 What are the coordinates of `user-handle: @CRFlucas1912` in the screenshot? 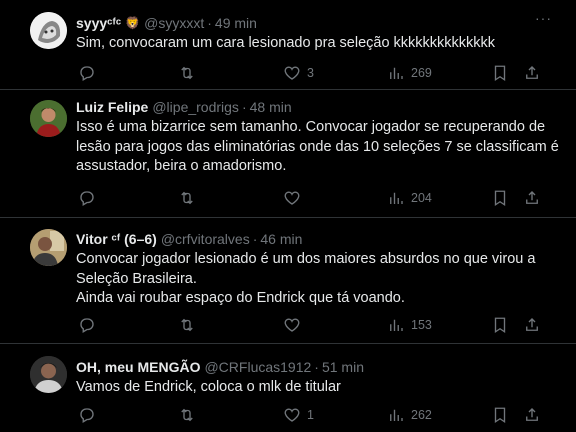 It's located at (257, 367).